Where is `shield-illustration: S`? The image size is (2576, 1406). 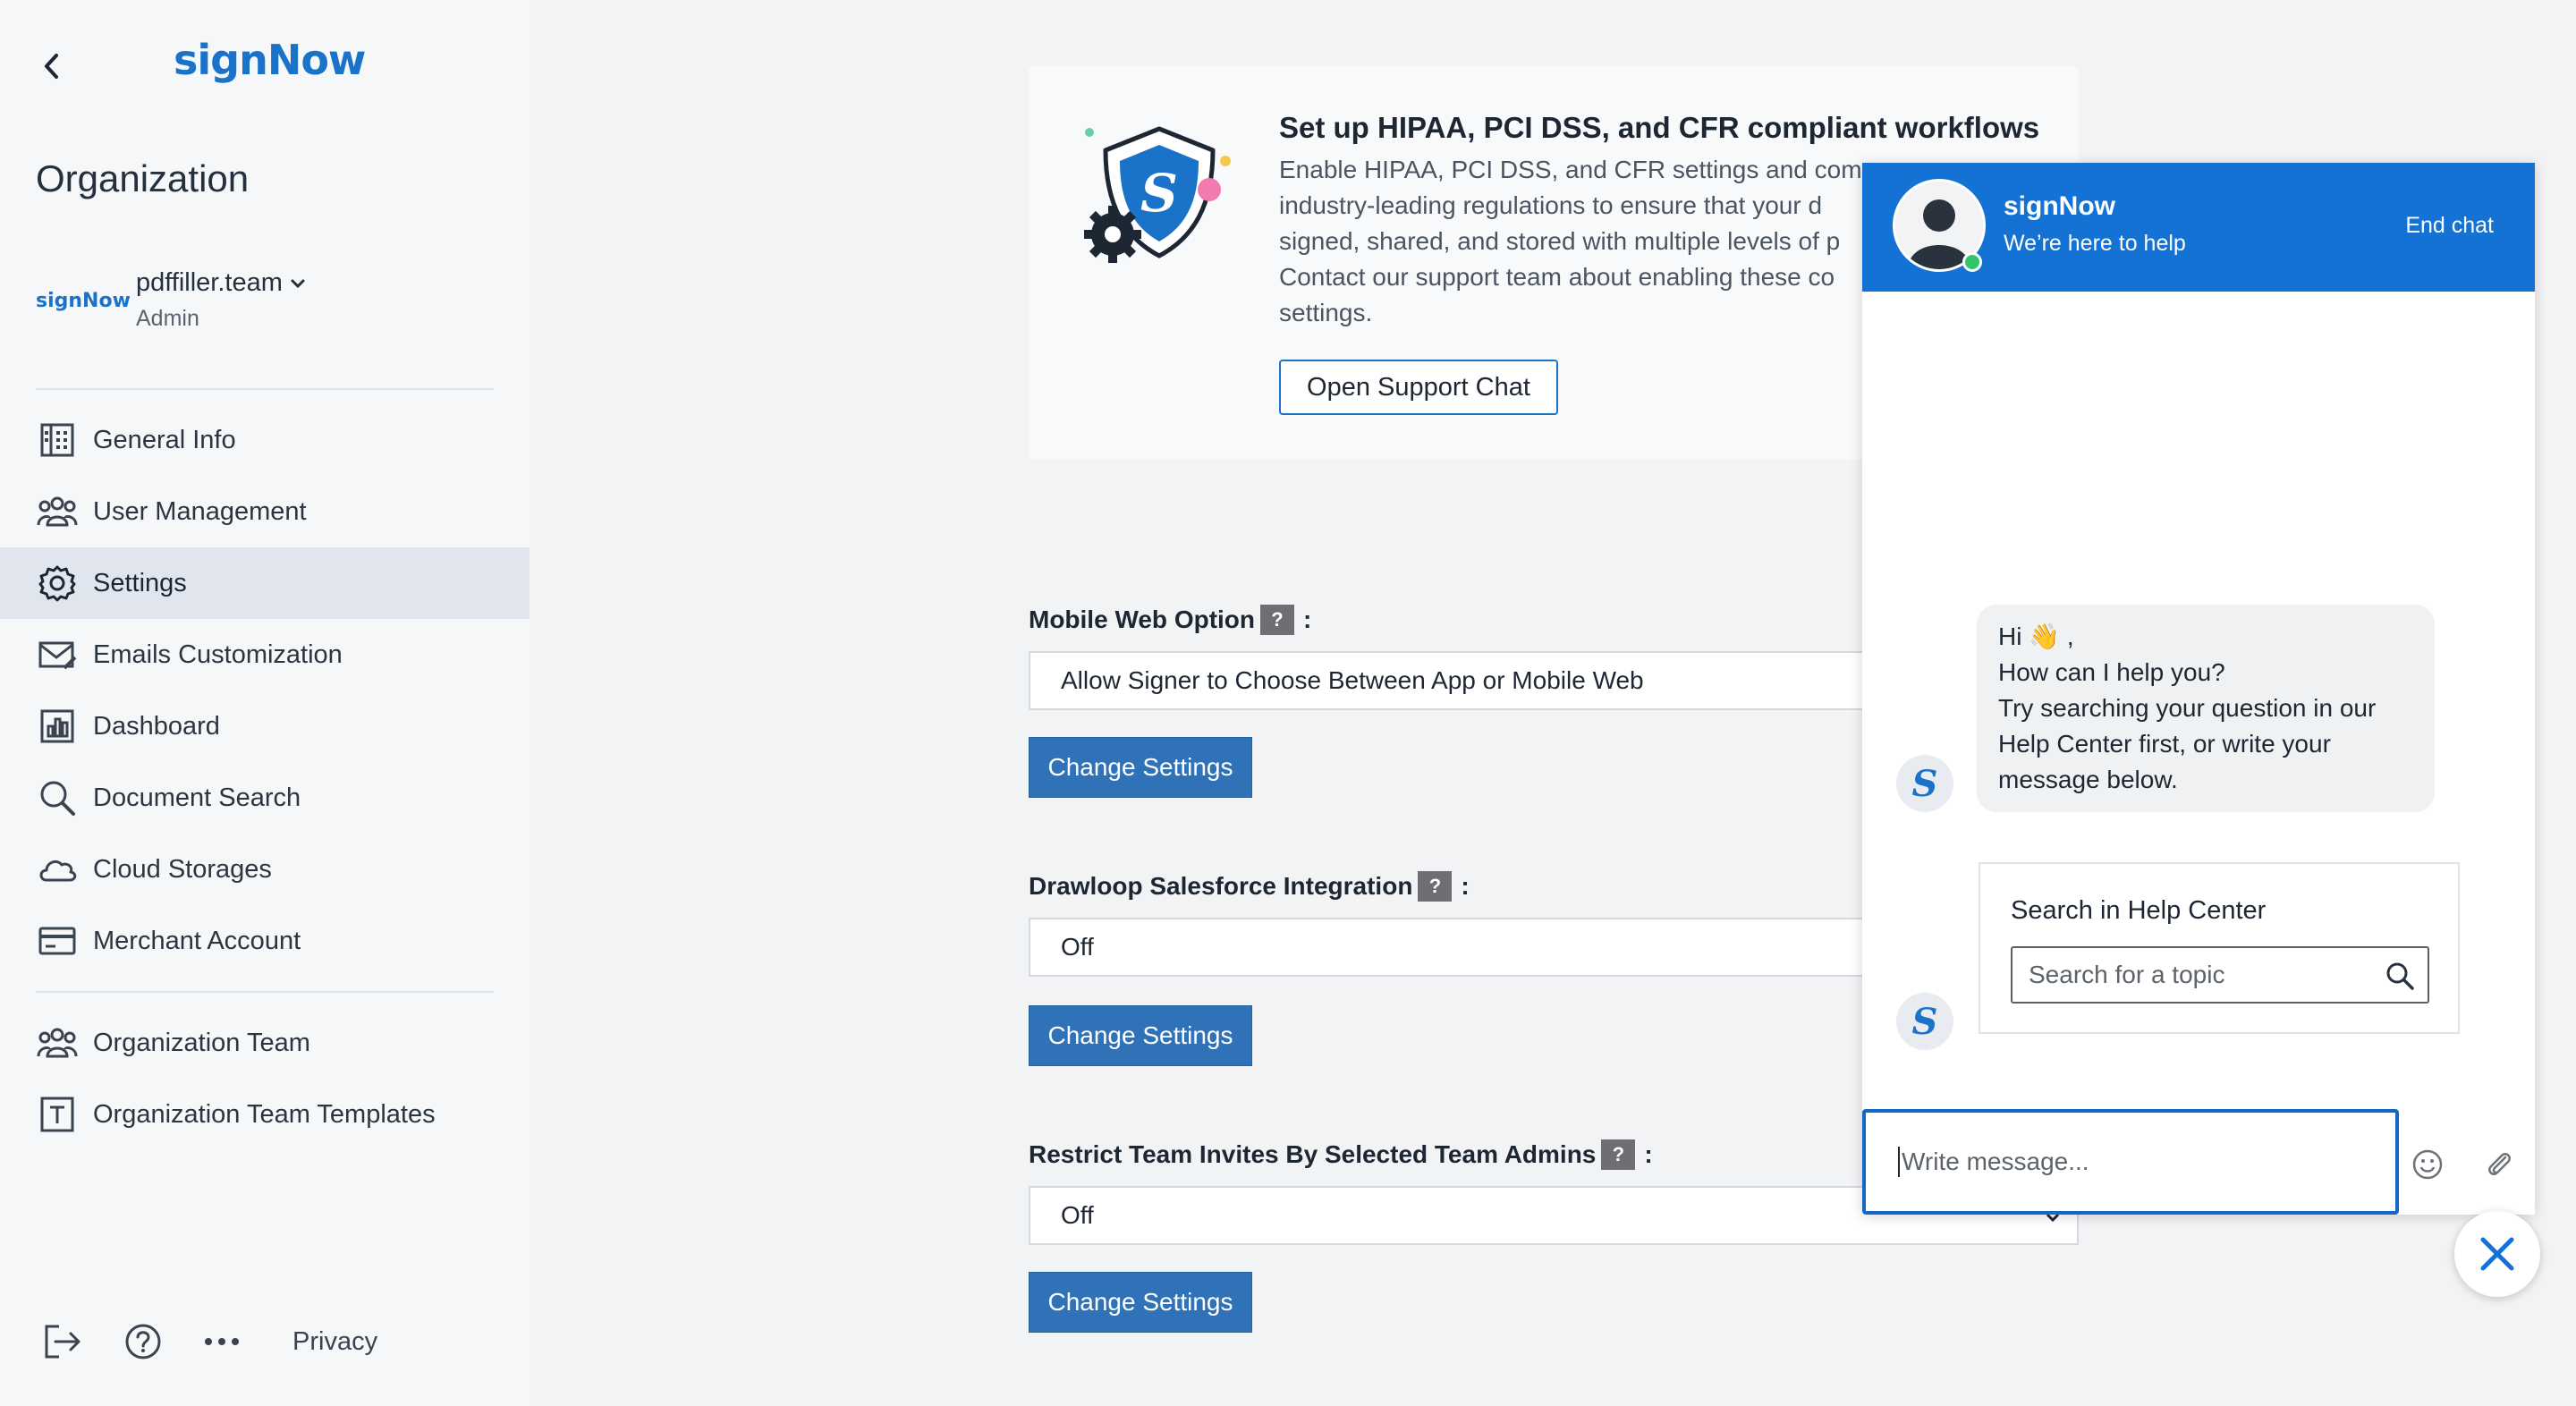 shield-illustration: S is located at coordinates (1159, 201).